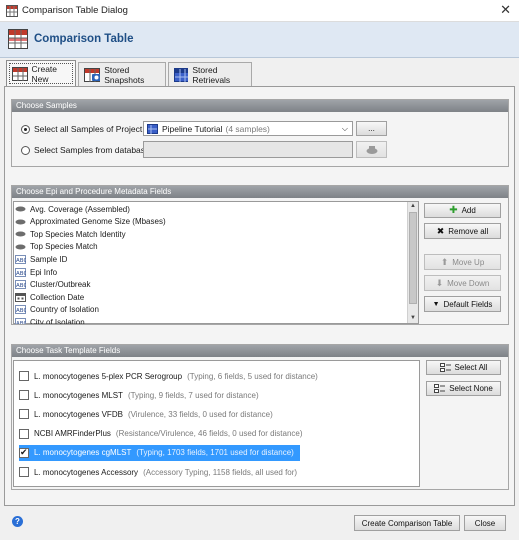 This screenshot has width=519, height=540. Describe the element at coordinates (50, 320) in the screenshot. I see `metadata-field-item: ABC City of Isolation` at that location.